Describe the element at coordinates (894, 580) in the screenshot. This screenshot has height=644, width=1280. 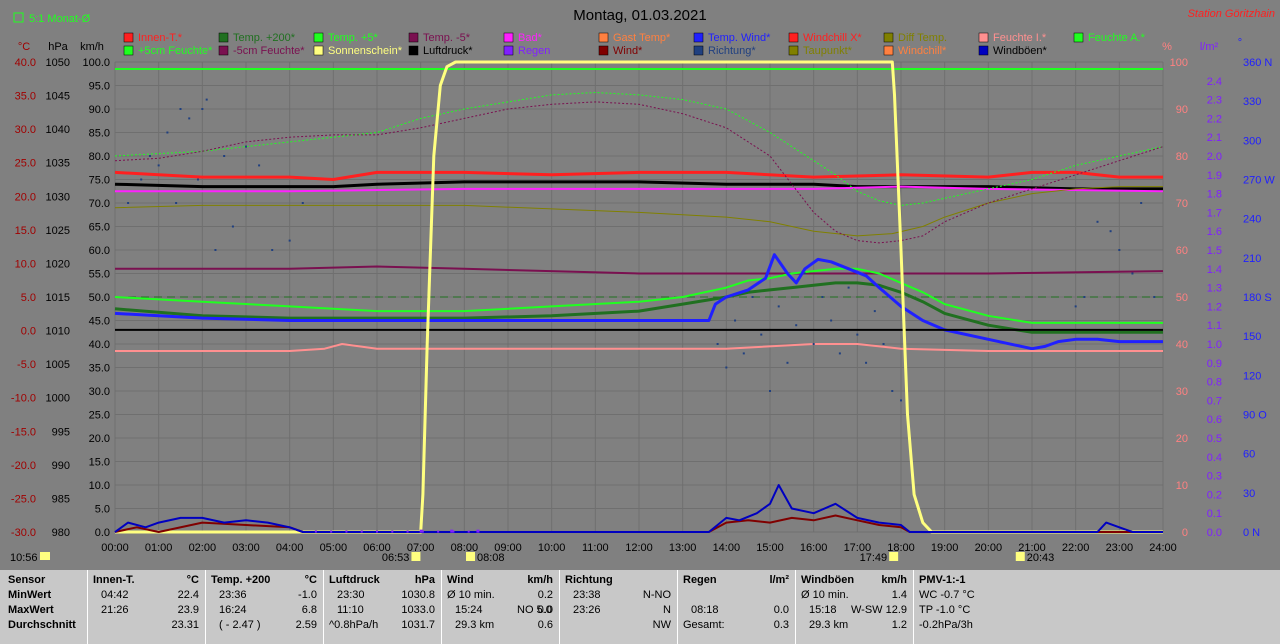
I see `boen-unit: km/h` at that location.